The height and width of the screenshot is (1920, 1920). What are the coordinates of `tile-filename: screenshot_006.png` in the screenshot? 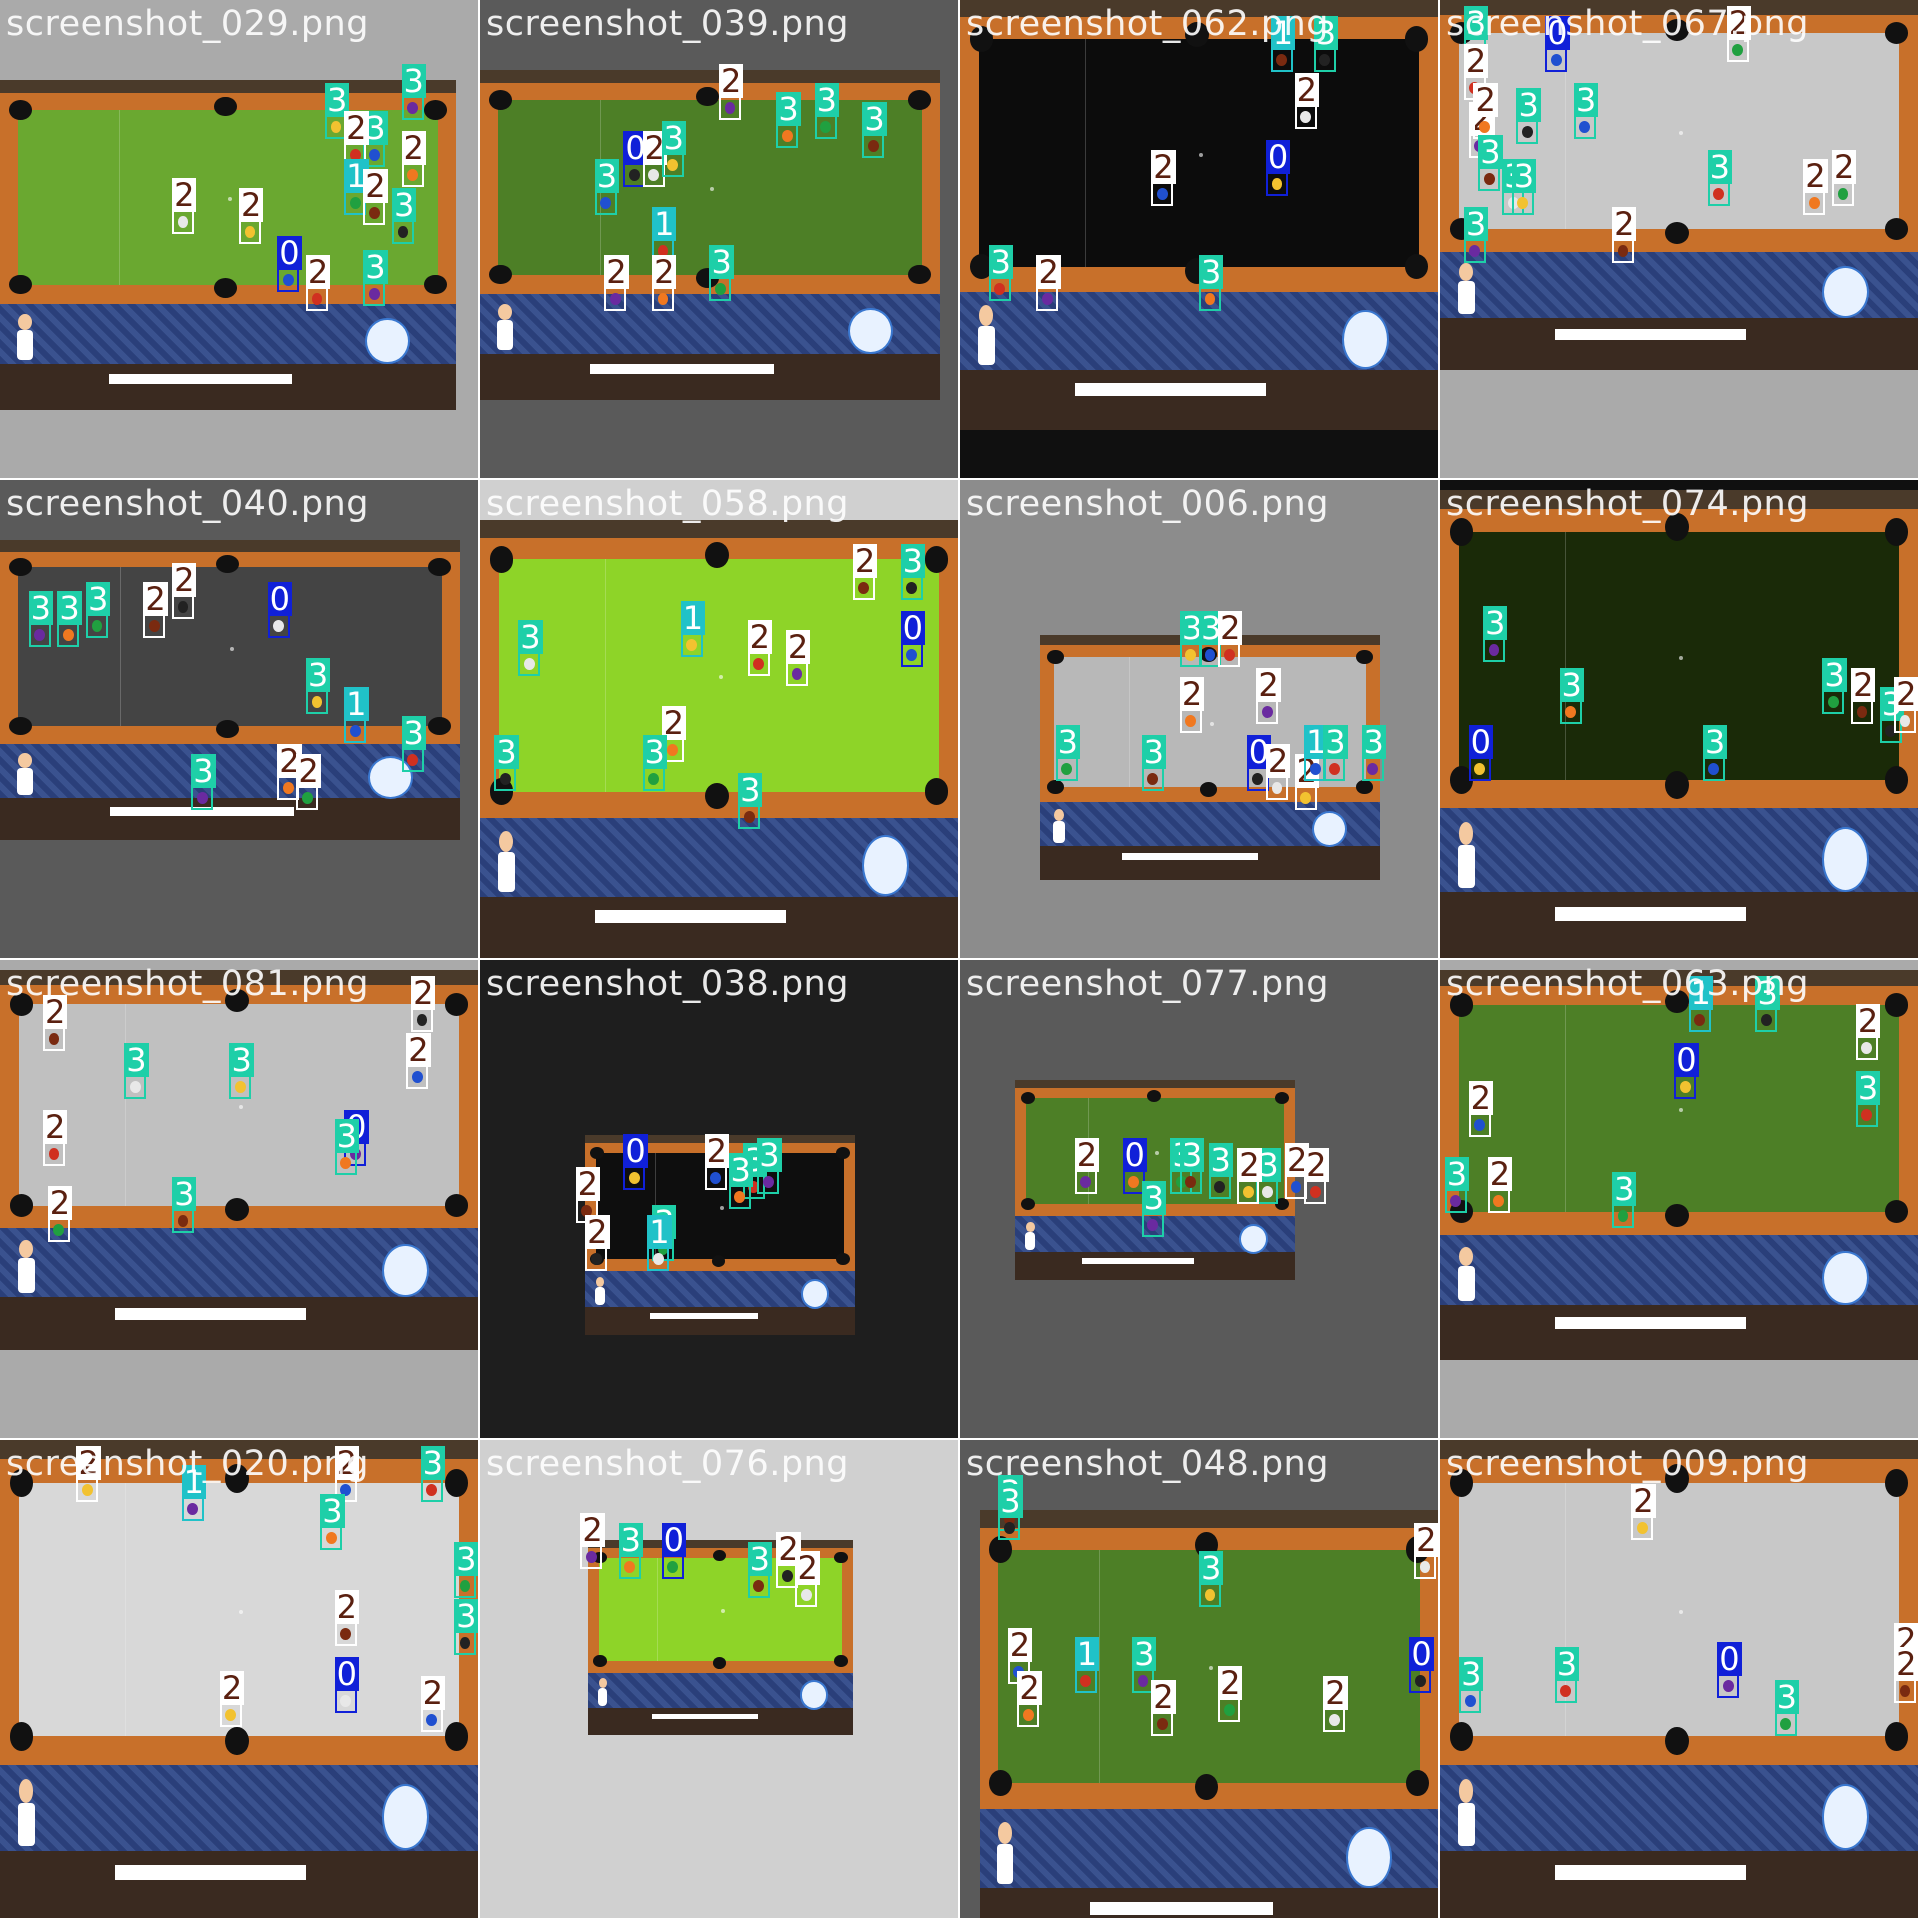 It's located at (1147, 504).